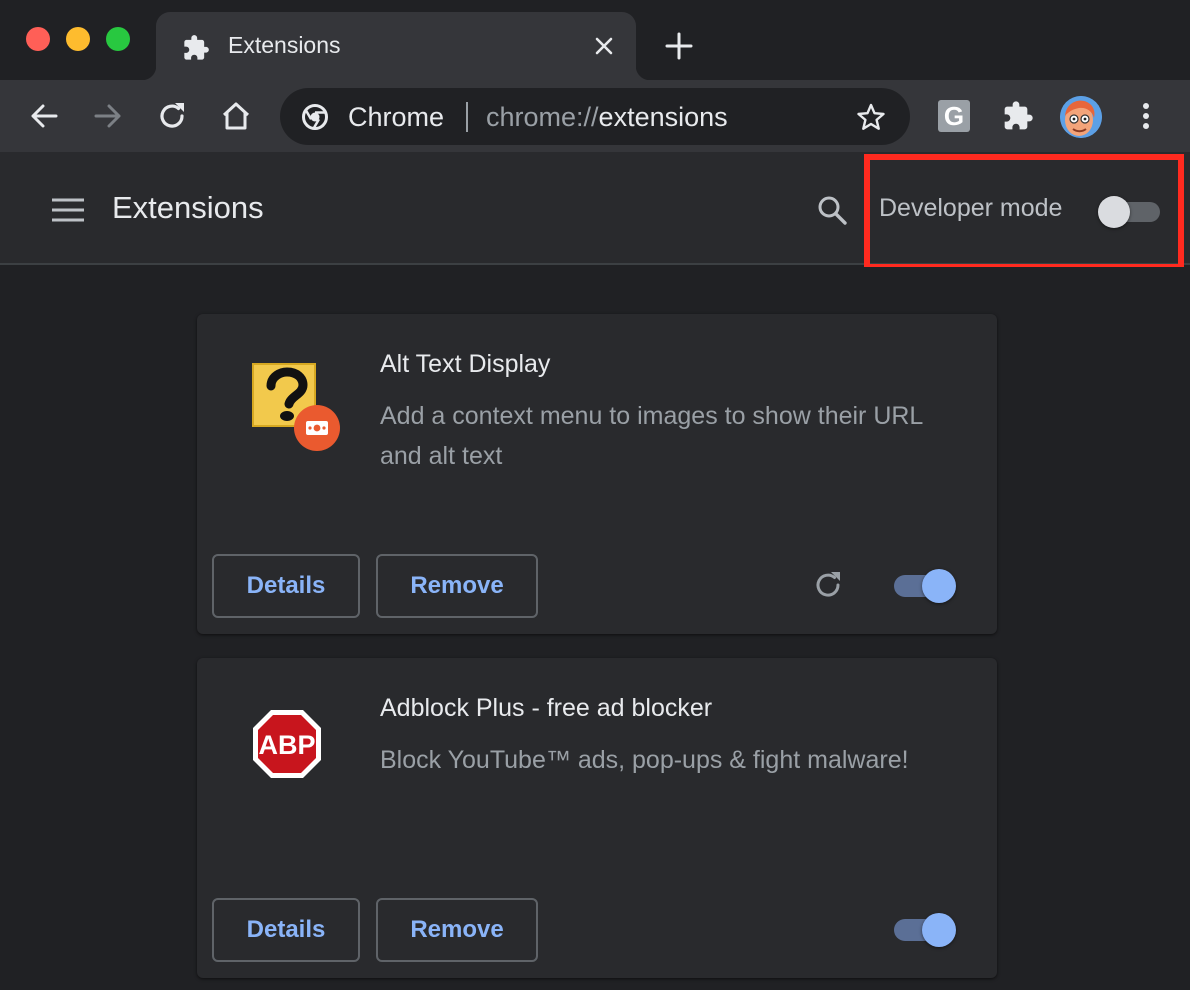 The height and width of the screenshot is (990, 1190). Describe the element at coordinates (1146, 116) in the screenshot. I see `more-menu-icon` at that location.